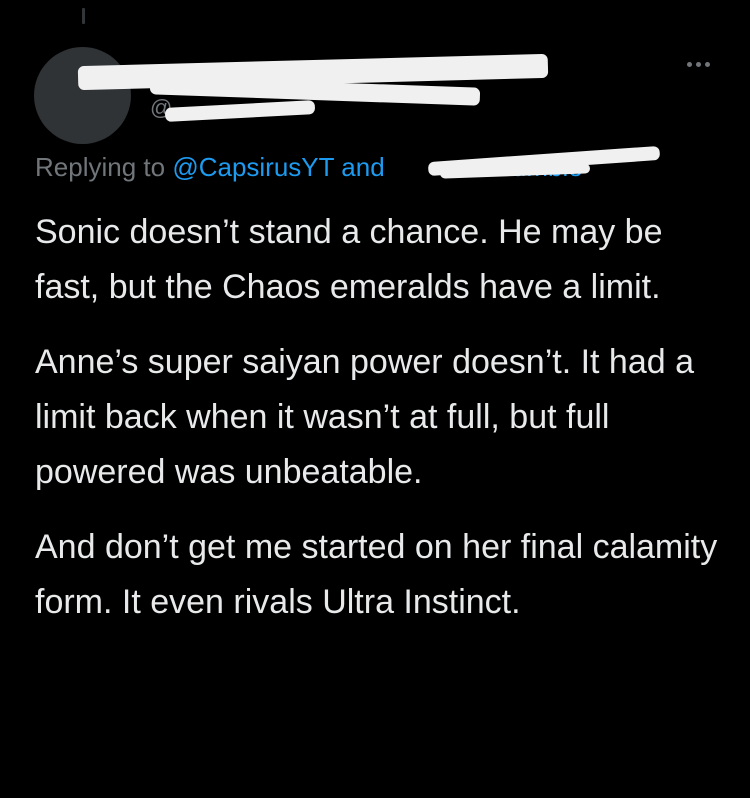 The height and width of the screenshot is (798, 750). What do you see at coordinates (83, 16) in the screenshot?
I see `thread-connector-line` at bounding box center [83, 16].